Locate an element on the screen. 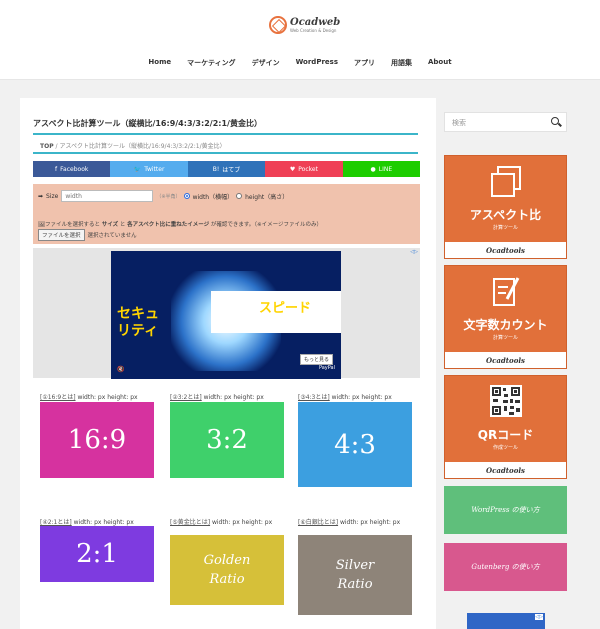  ratio-link: [③4:3とは] is located at coordinates (314, 397).